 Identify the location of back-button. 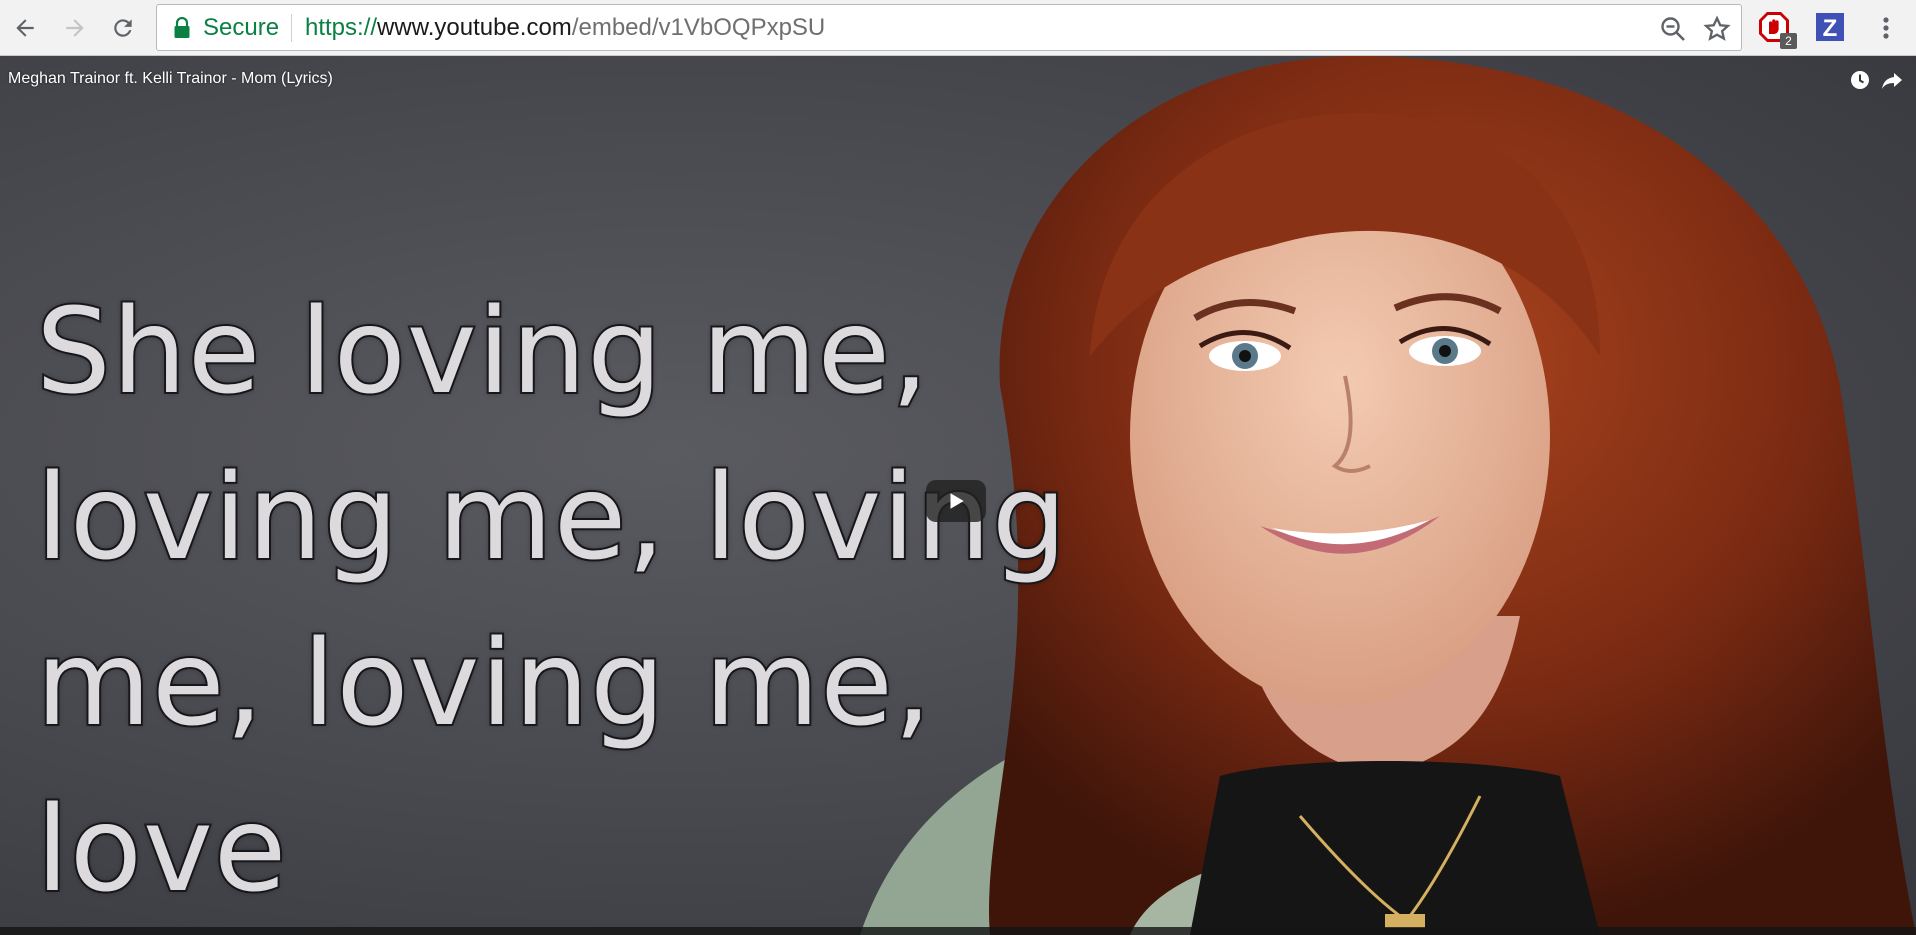
(25, 28).